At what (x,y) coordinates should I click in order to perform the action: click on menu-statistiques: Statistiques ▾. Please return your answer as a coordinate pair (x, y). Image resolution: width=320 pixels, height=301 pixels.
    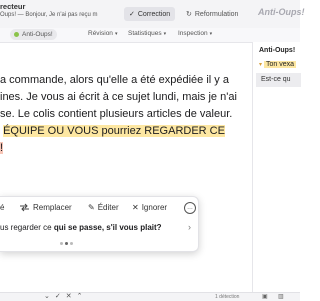
    Looking at the image, I should click on (147, 33).